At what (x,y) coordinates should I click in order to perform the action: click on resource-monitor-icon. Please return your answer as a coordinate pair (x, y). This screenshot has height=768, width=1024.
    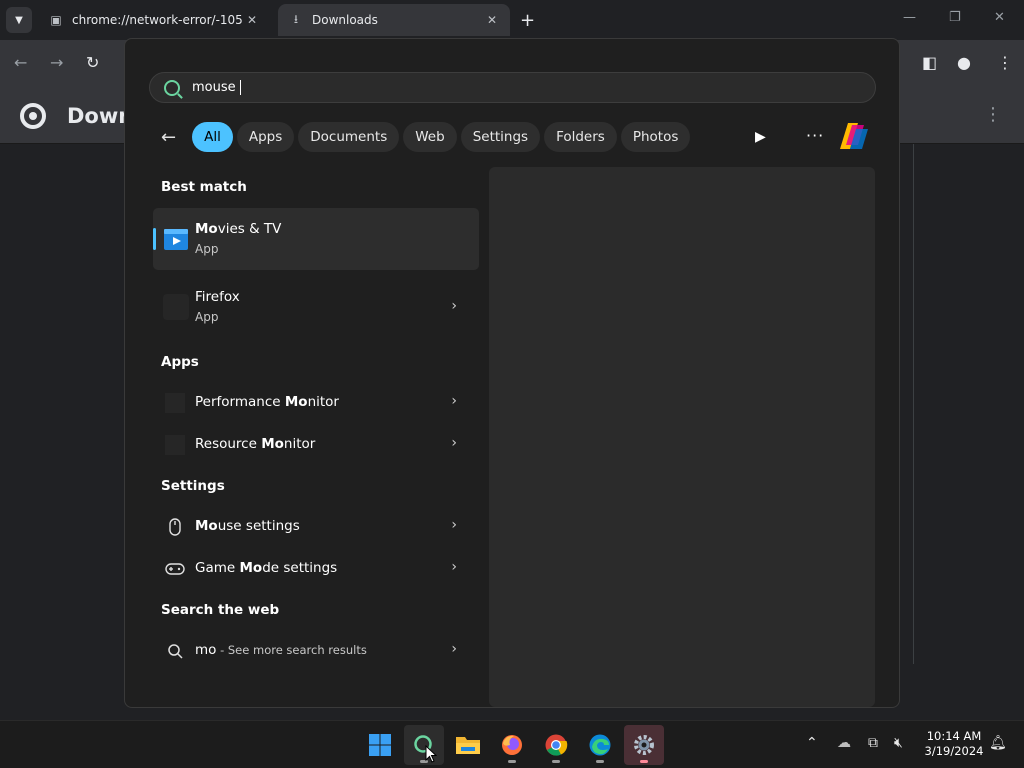
    Looking at the image, I should click on (175, 445).